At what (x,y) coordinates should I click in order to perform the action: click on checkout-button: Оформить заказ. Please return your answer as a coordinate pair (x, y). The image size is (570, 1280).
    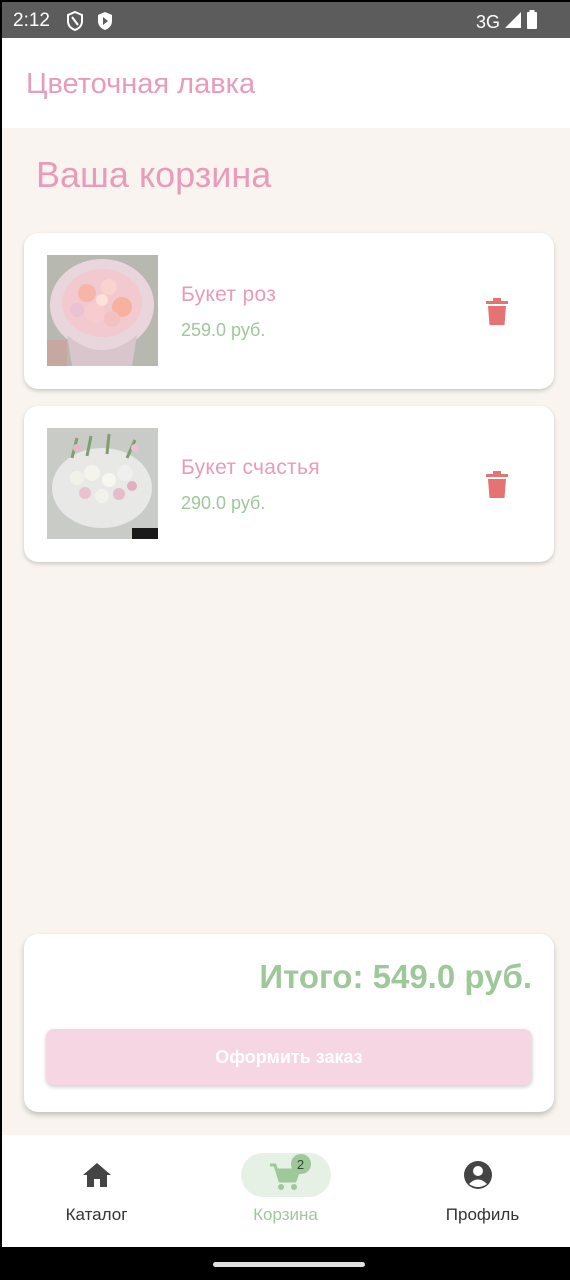
    Looking at the image, I should click on (289, 1057).